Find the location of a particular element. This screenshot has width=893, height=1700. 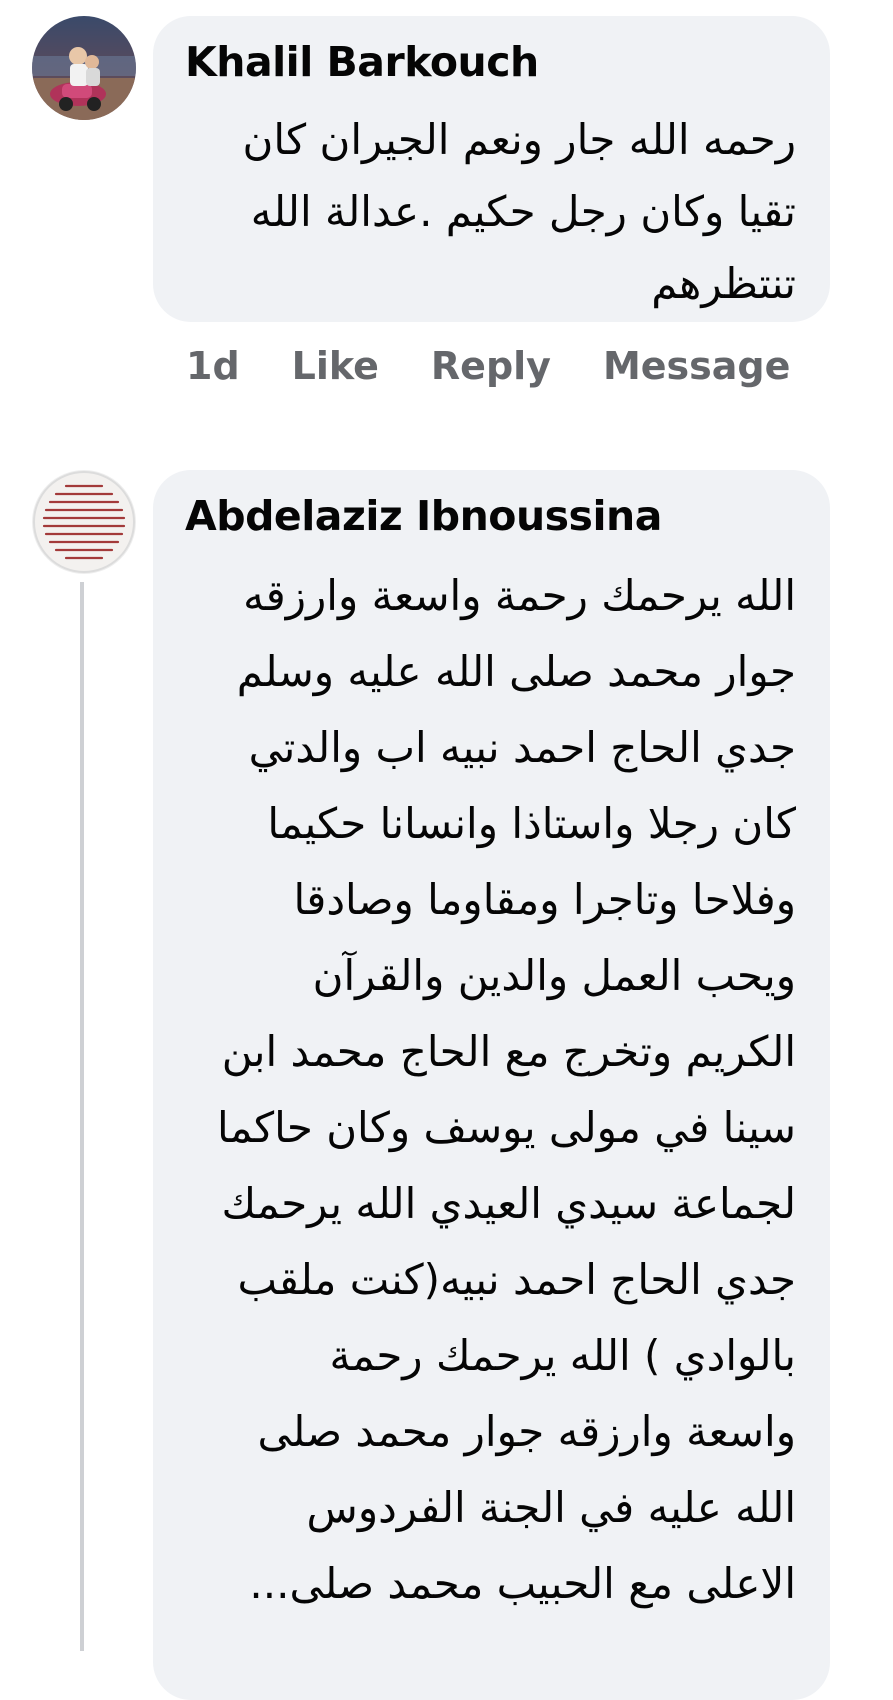

avatar is located at coordinates (84, 522).